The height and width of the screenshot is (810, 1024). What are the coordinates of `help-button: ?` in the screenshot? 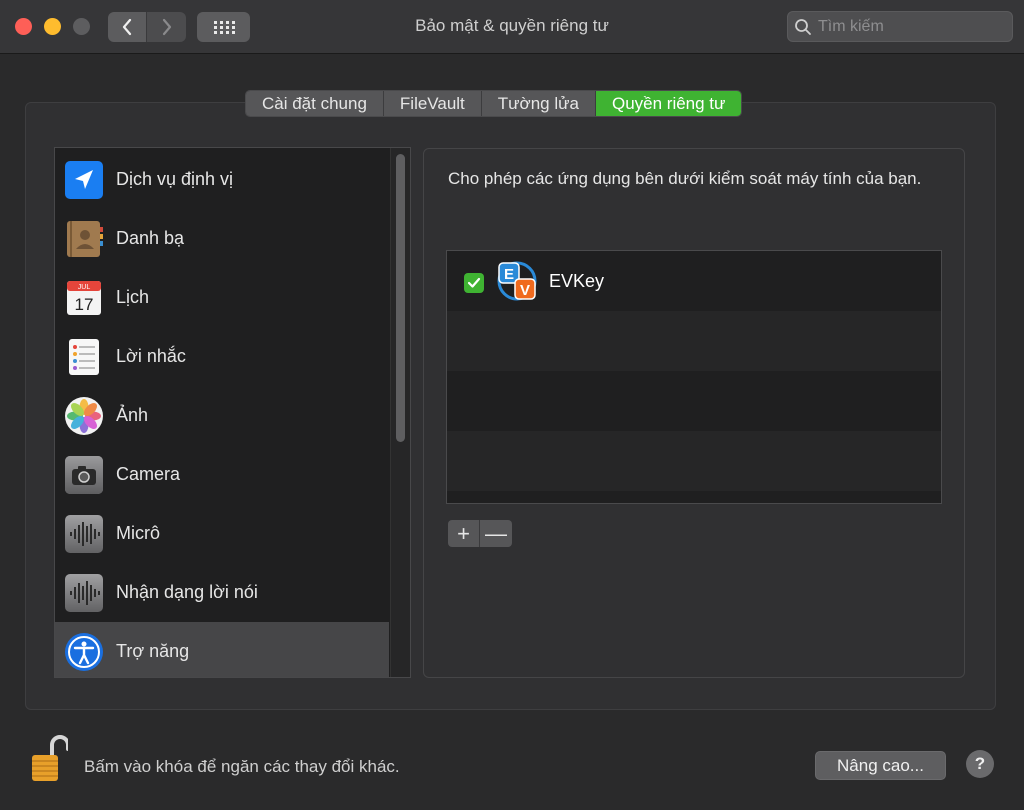 It's located at (980, 764).